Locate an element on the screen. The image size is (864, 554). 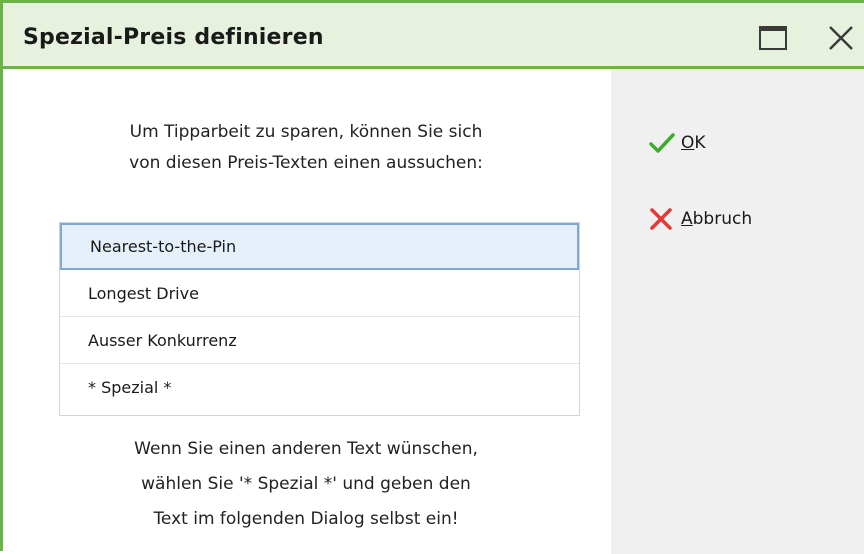
list-item-nearest-to-the-pin: Nearest-to-the-Pin is located at coordinates (319, 246).